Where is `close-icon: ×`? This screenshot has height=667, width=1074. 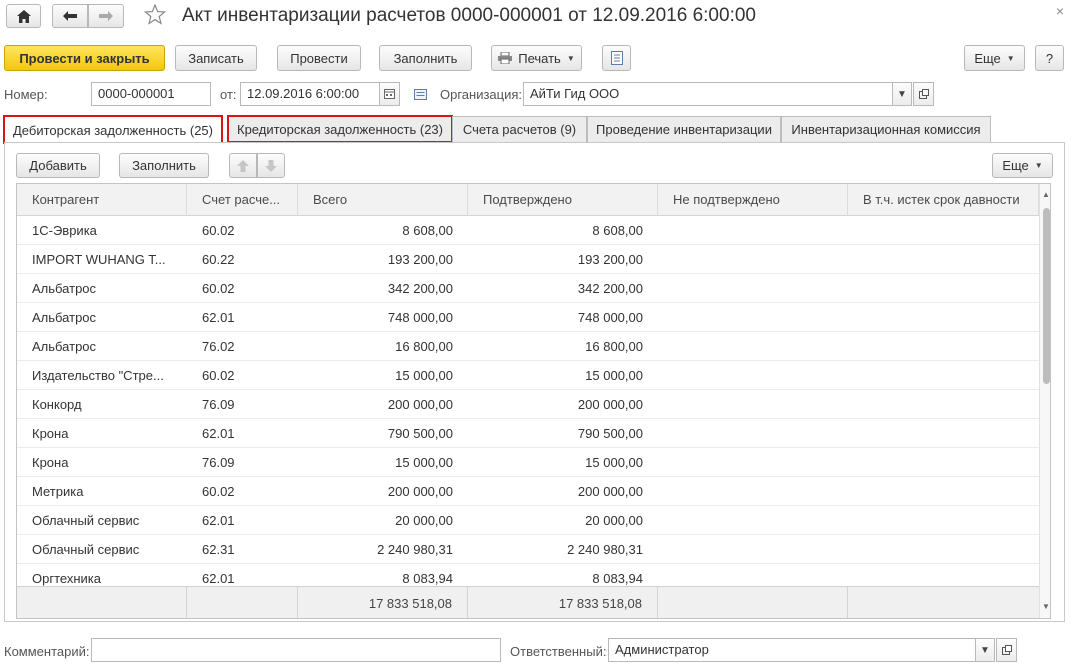
close-icon: × is located at coordinates (1060, 11).